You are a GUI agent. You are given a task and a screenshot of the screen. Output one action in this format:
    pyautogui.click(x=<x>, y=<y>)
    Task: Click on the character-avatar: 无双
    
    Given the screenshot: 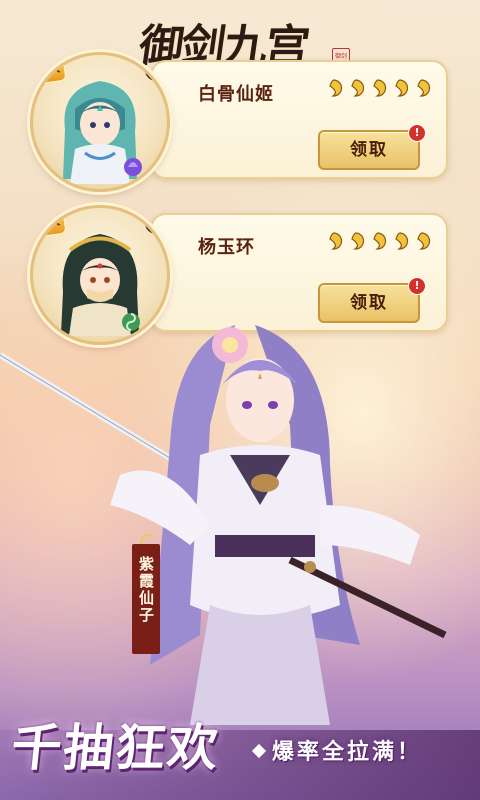 What is the action you would take?
    pyautogui.click(x=100, y=122)
    